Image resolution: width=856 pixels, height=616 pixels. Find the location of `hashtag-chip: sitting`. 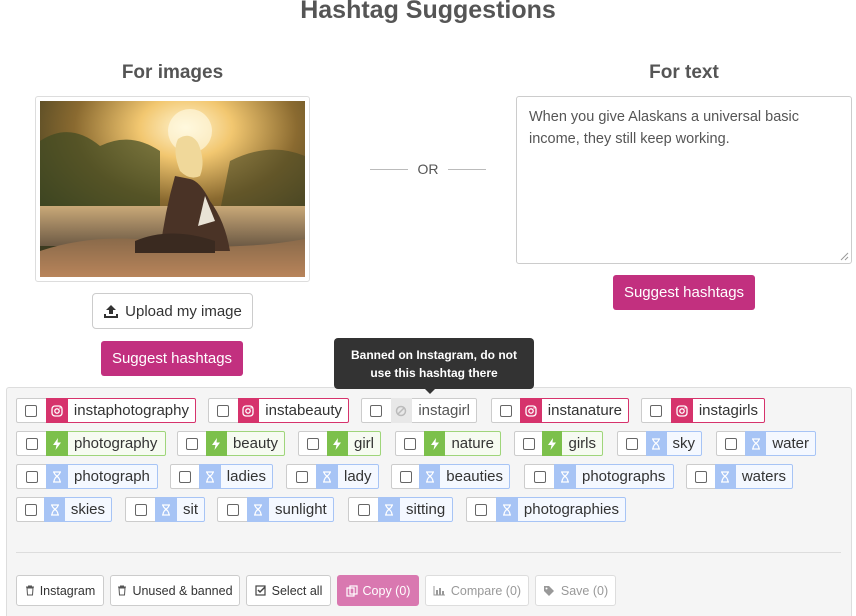

hashtag-chip: sitting is located at coordinates (400, 509).